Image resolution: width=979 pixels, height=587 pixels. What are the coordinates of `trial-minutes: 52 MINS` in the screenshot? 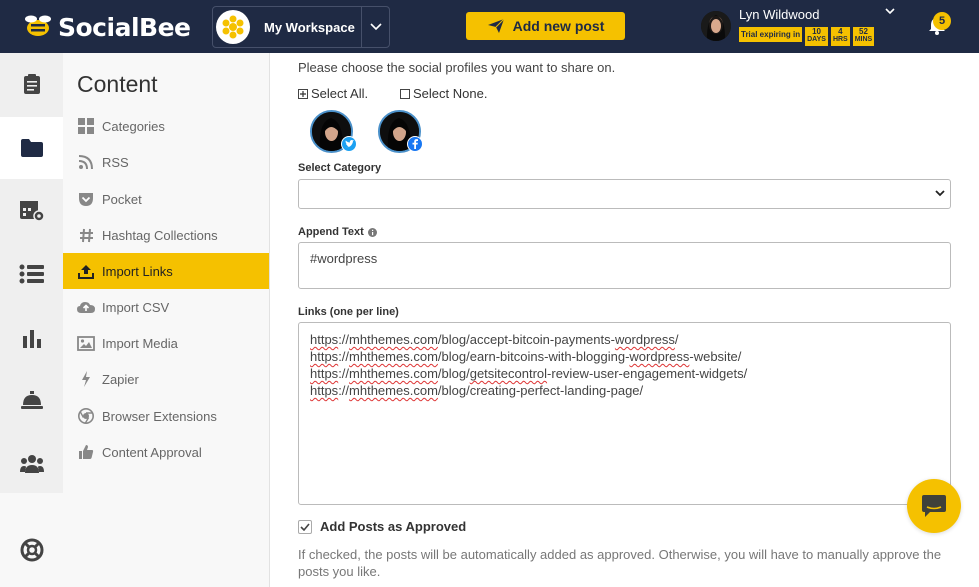 It's located at (863, 36).